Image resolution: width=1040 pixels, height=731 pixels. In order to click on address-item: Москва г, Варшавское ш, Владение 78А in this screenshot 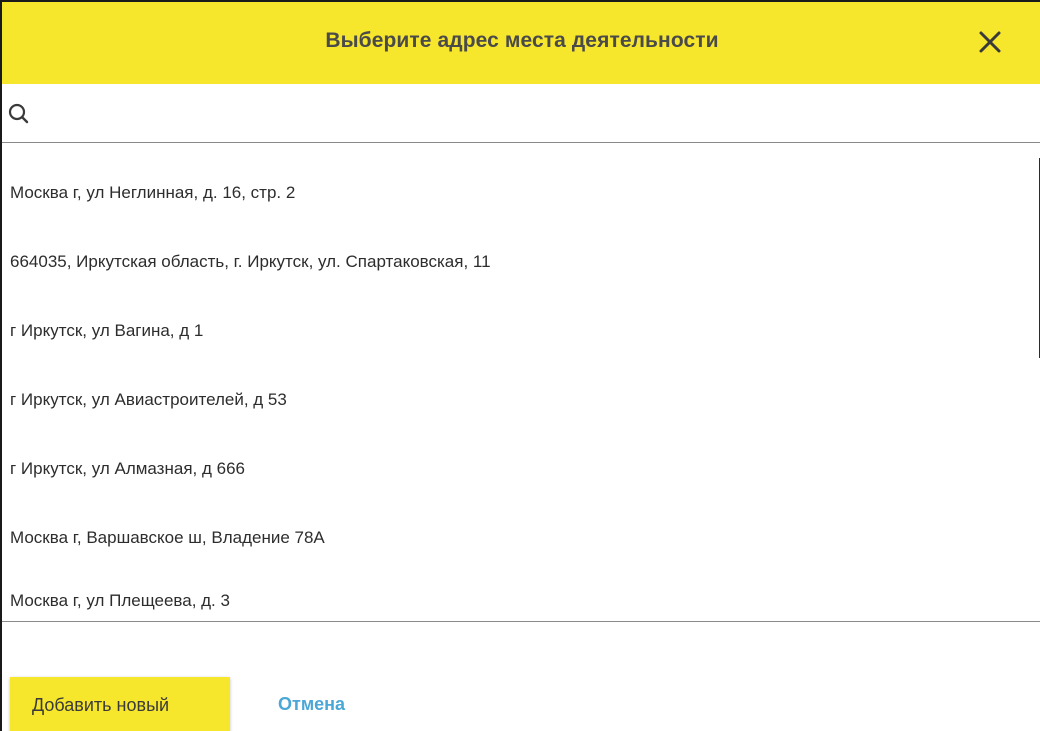, I will do `click(167, 538)`.